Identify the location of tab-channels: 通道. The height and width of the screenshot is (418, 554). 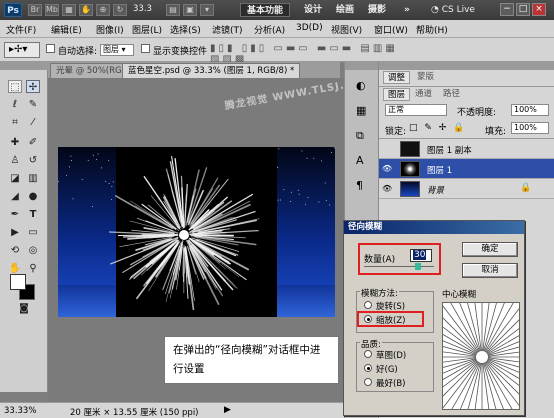
(423, 94).